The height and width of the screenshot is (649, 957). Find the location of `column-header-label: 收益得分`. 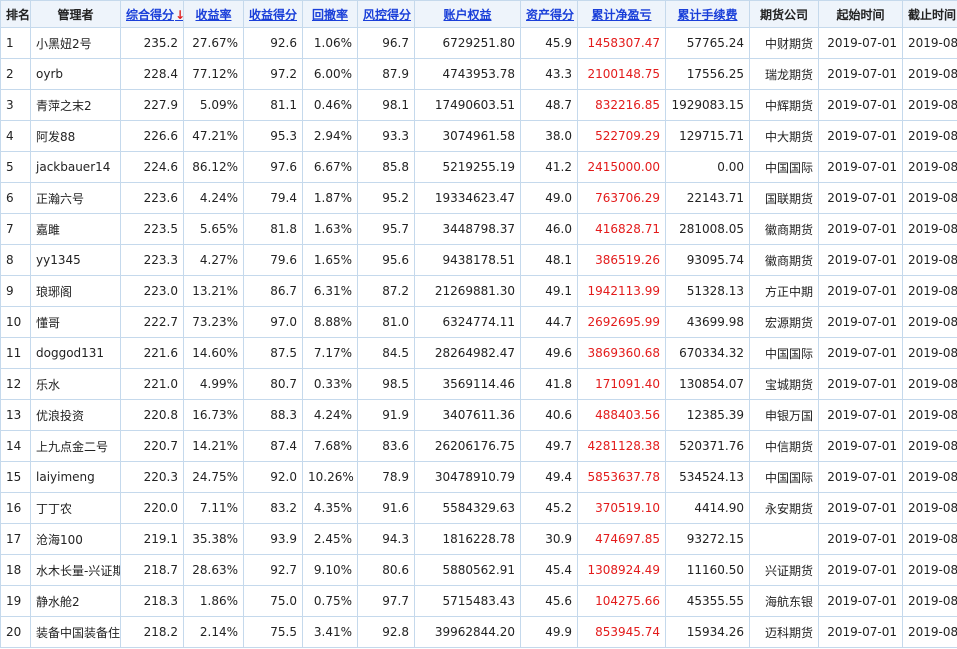

column-header-label: 收益得分 is located at coordinates (273, 14).